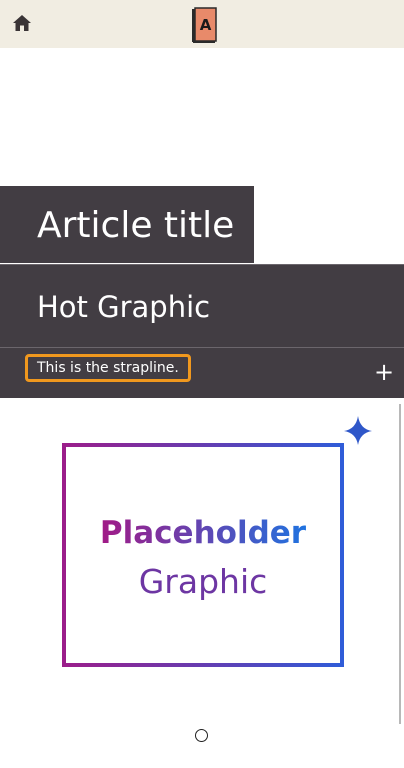 The height and width of the screenshot is (768, 404). I want to click on strapline-panel: This is the strapline. +, so click(202, 372).